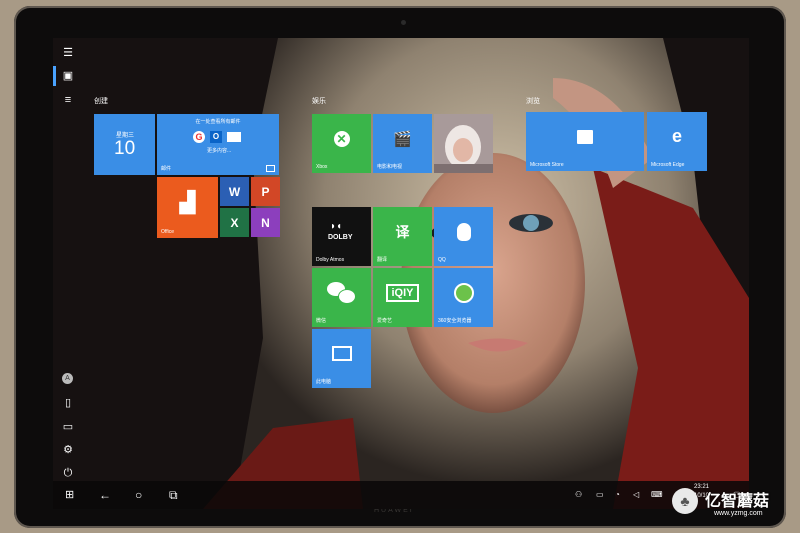 The height and width of the screenshot is (533, 800). What do you see at coordinates (322, 167) in the screenshot?
I see `xbox-label: Xbox` at bounding box center [322, 167].